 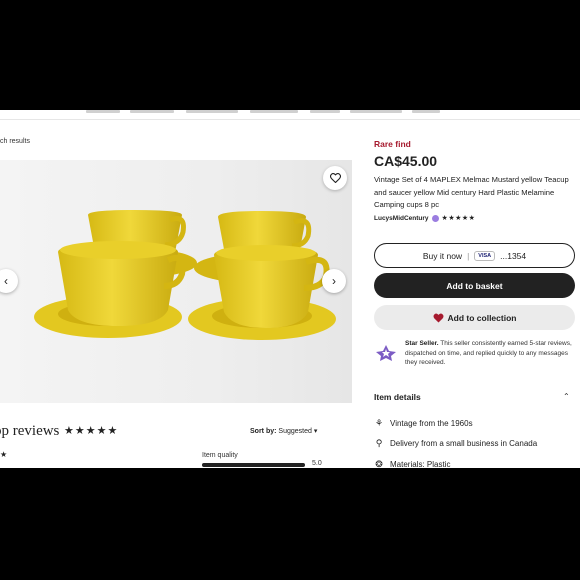 I want to click on add-to-collection-label: Add to collection, so click(x=482, y=317).